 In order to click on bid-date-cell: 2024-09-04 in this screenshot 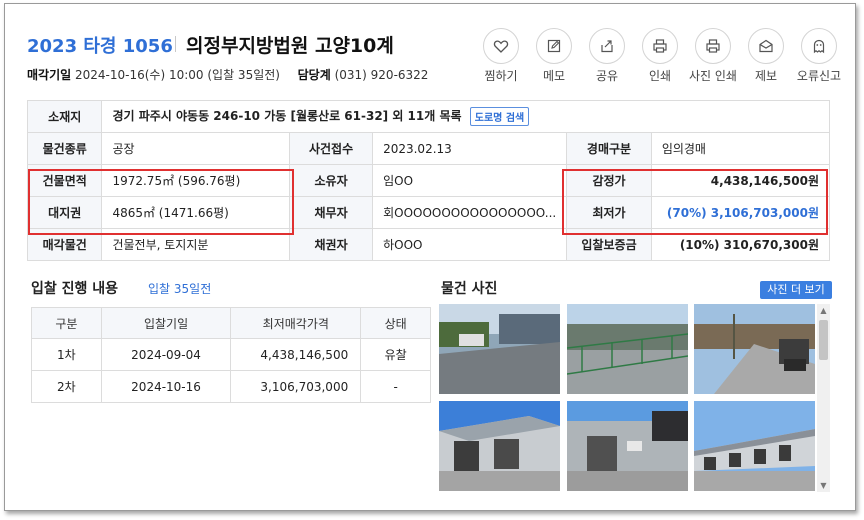, I will do `click(166, 354)`.